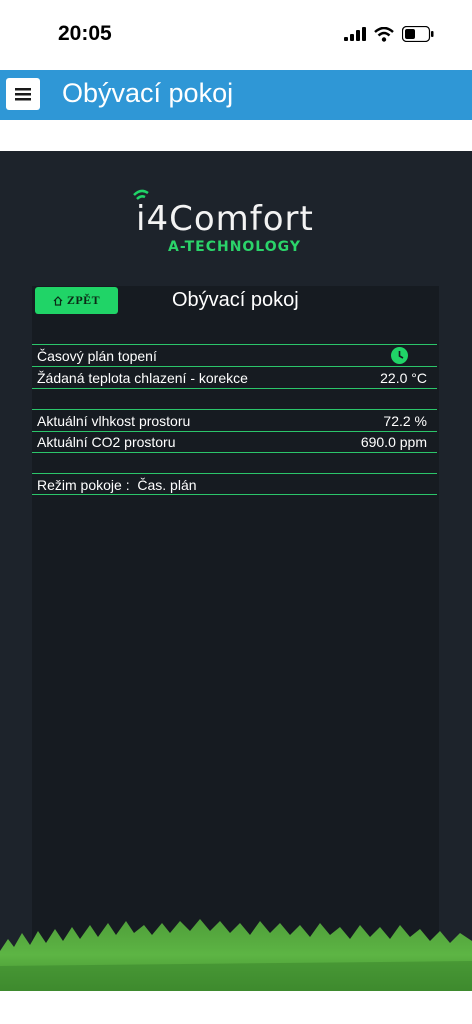 Image resolution: width=472 pixels, height=1024 pixels. Describe the element at coordinates (237, 356) in the screenshot. I see `row-heating-schedule: Časový plán topení` at that location.